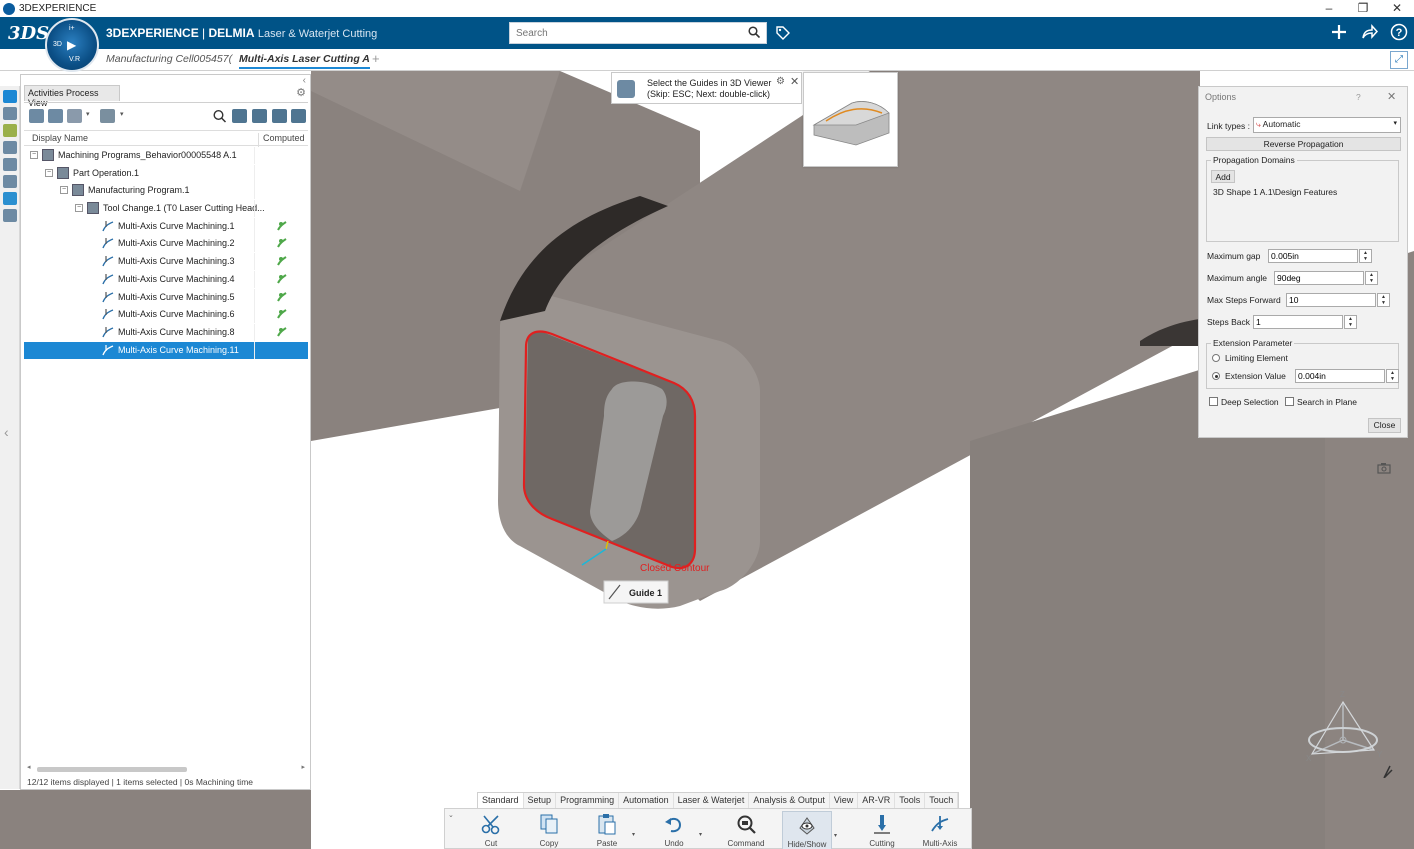  I want to click on tab-multi-axis-laser-cutting: Multi-Axis Laser Cutting A, so click(304, 61).